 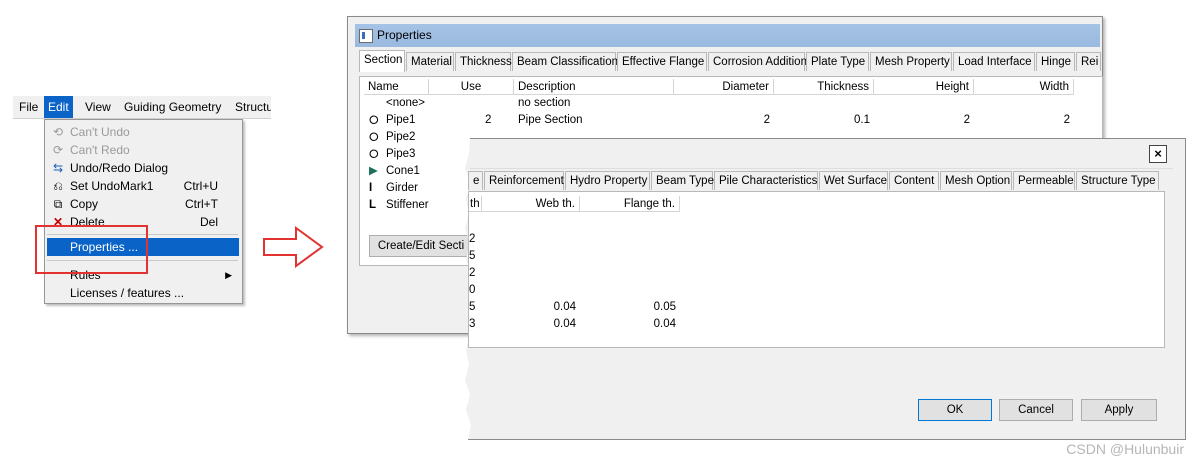 I want to click on menu-item-label: Undo/Redo Dialog, so click(x=119, y=168).